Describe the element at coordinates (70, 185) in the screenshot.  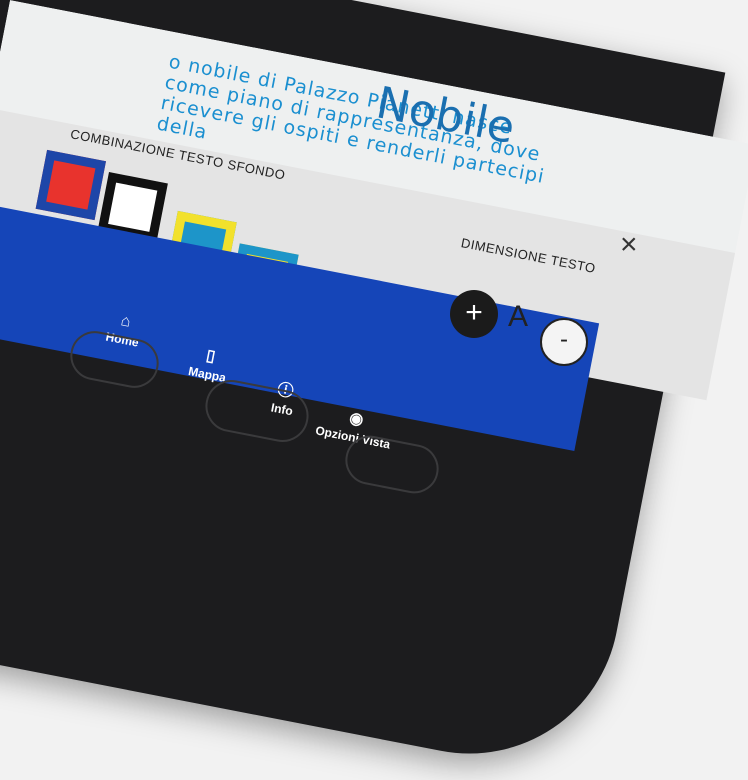
I see `swatch-red-on-blue` at that location.